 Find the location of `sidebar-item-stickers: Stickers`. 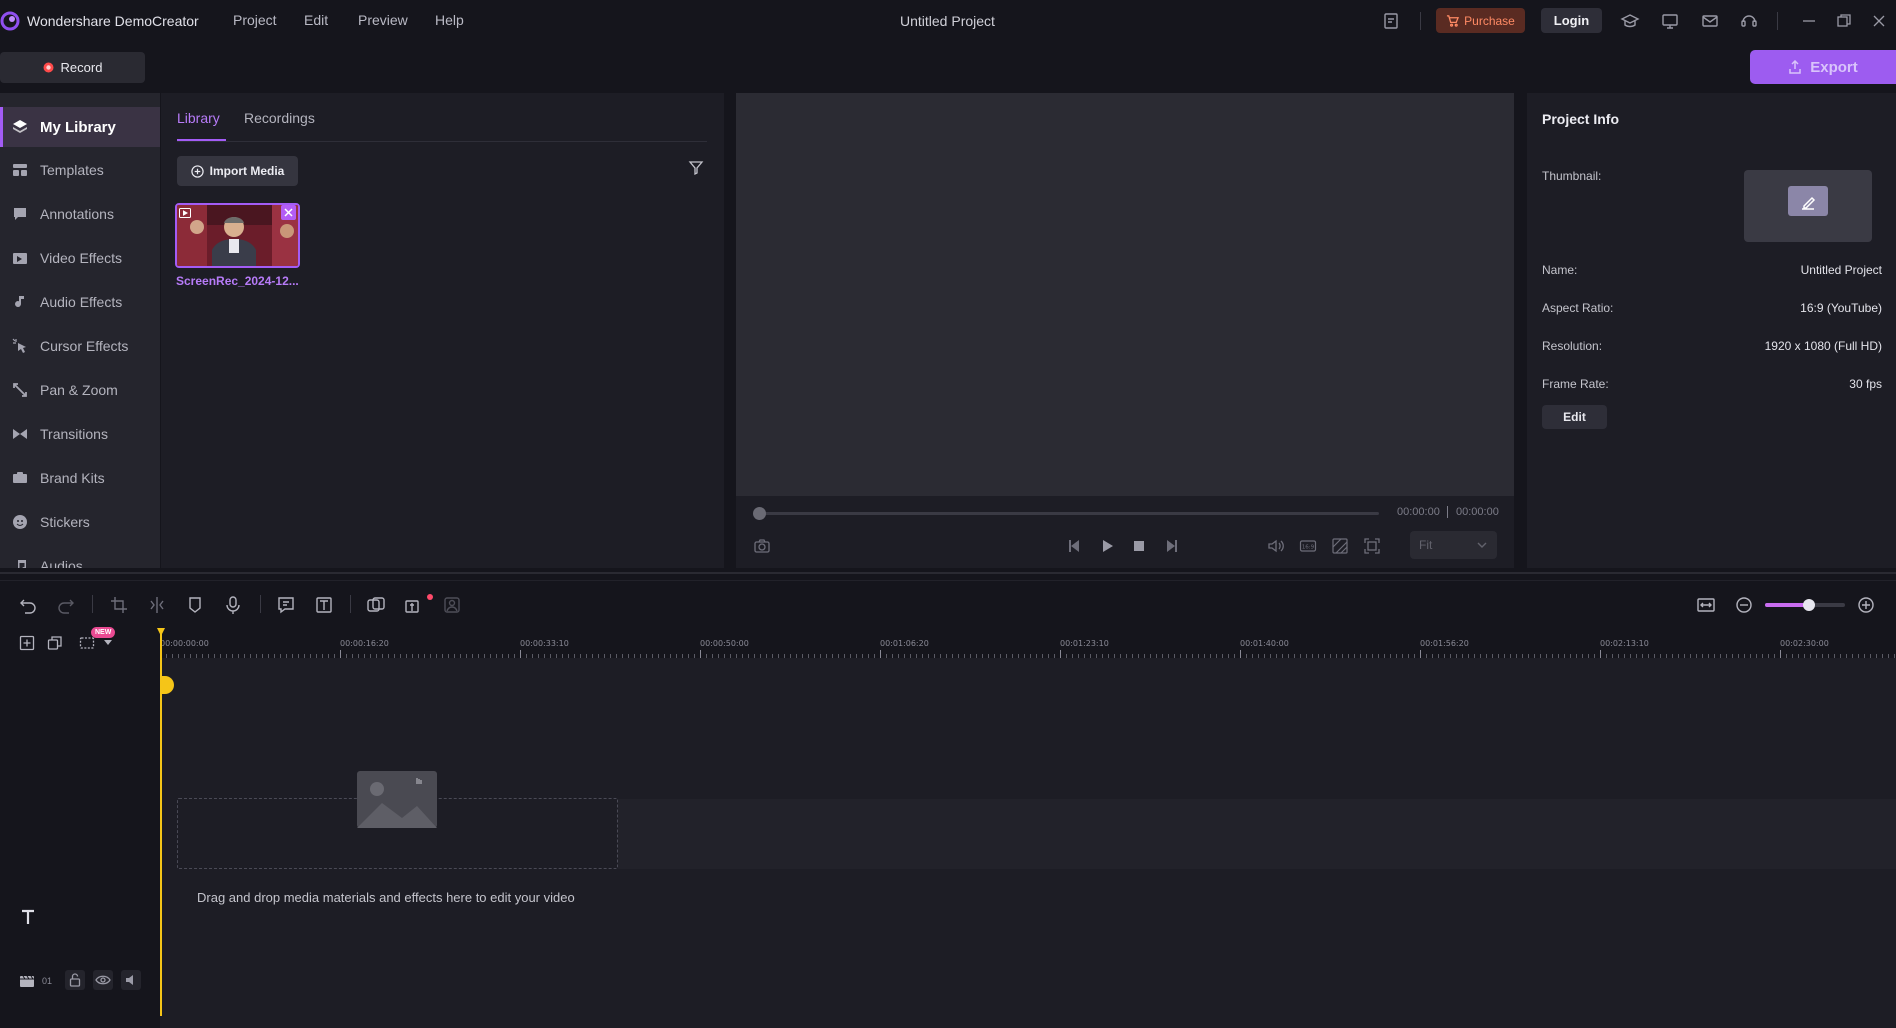

sidebar-item-stickers: Stickers is located at coordinates (80, 522).